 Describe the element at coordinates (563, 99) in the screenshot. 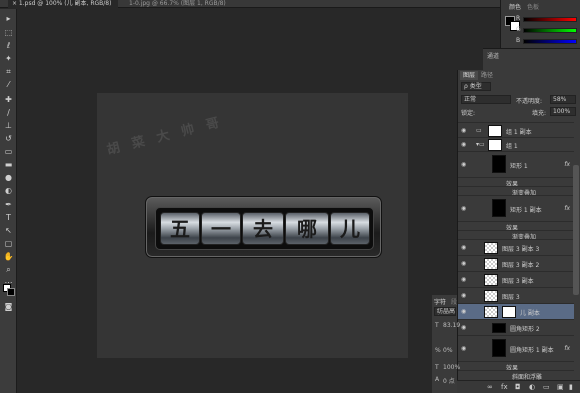

I see `opacity-input: 58%` at that location.